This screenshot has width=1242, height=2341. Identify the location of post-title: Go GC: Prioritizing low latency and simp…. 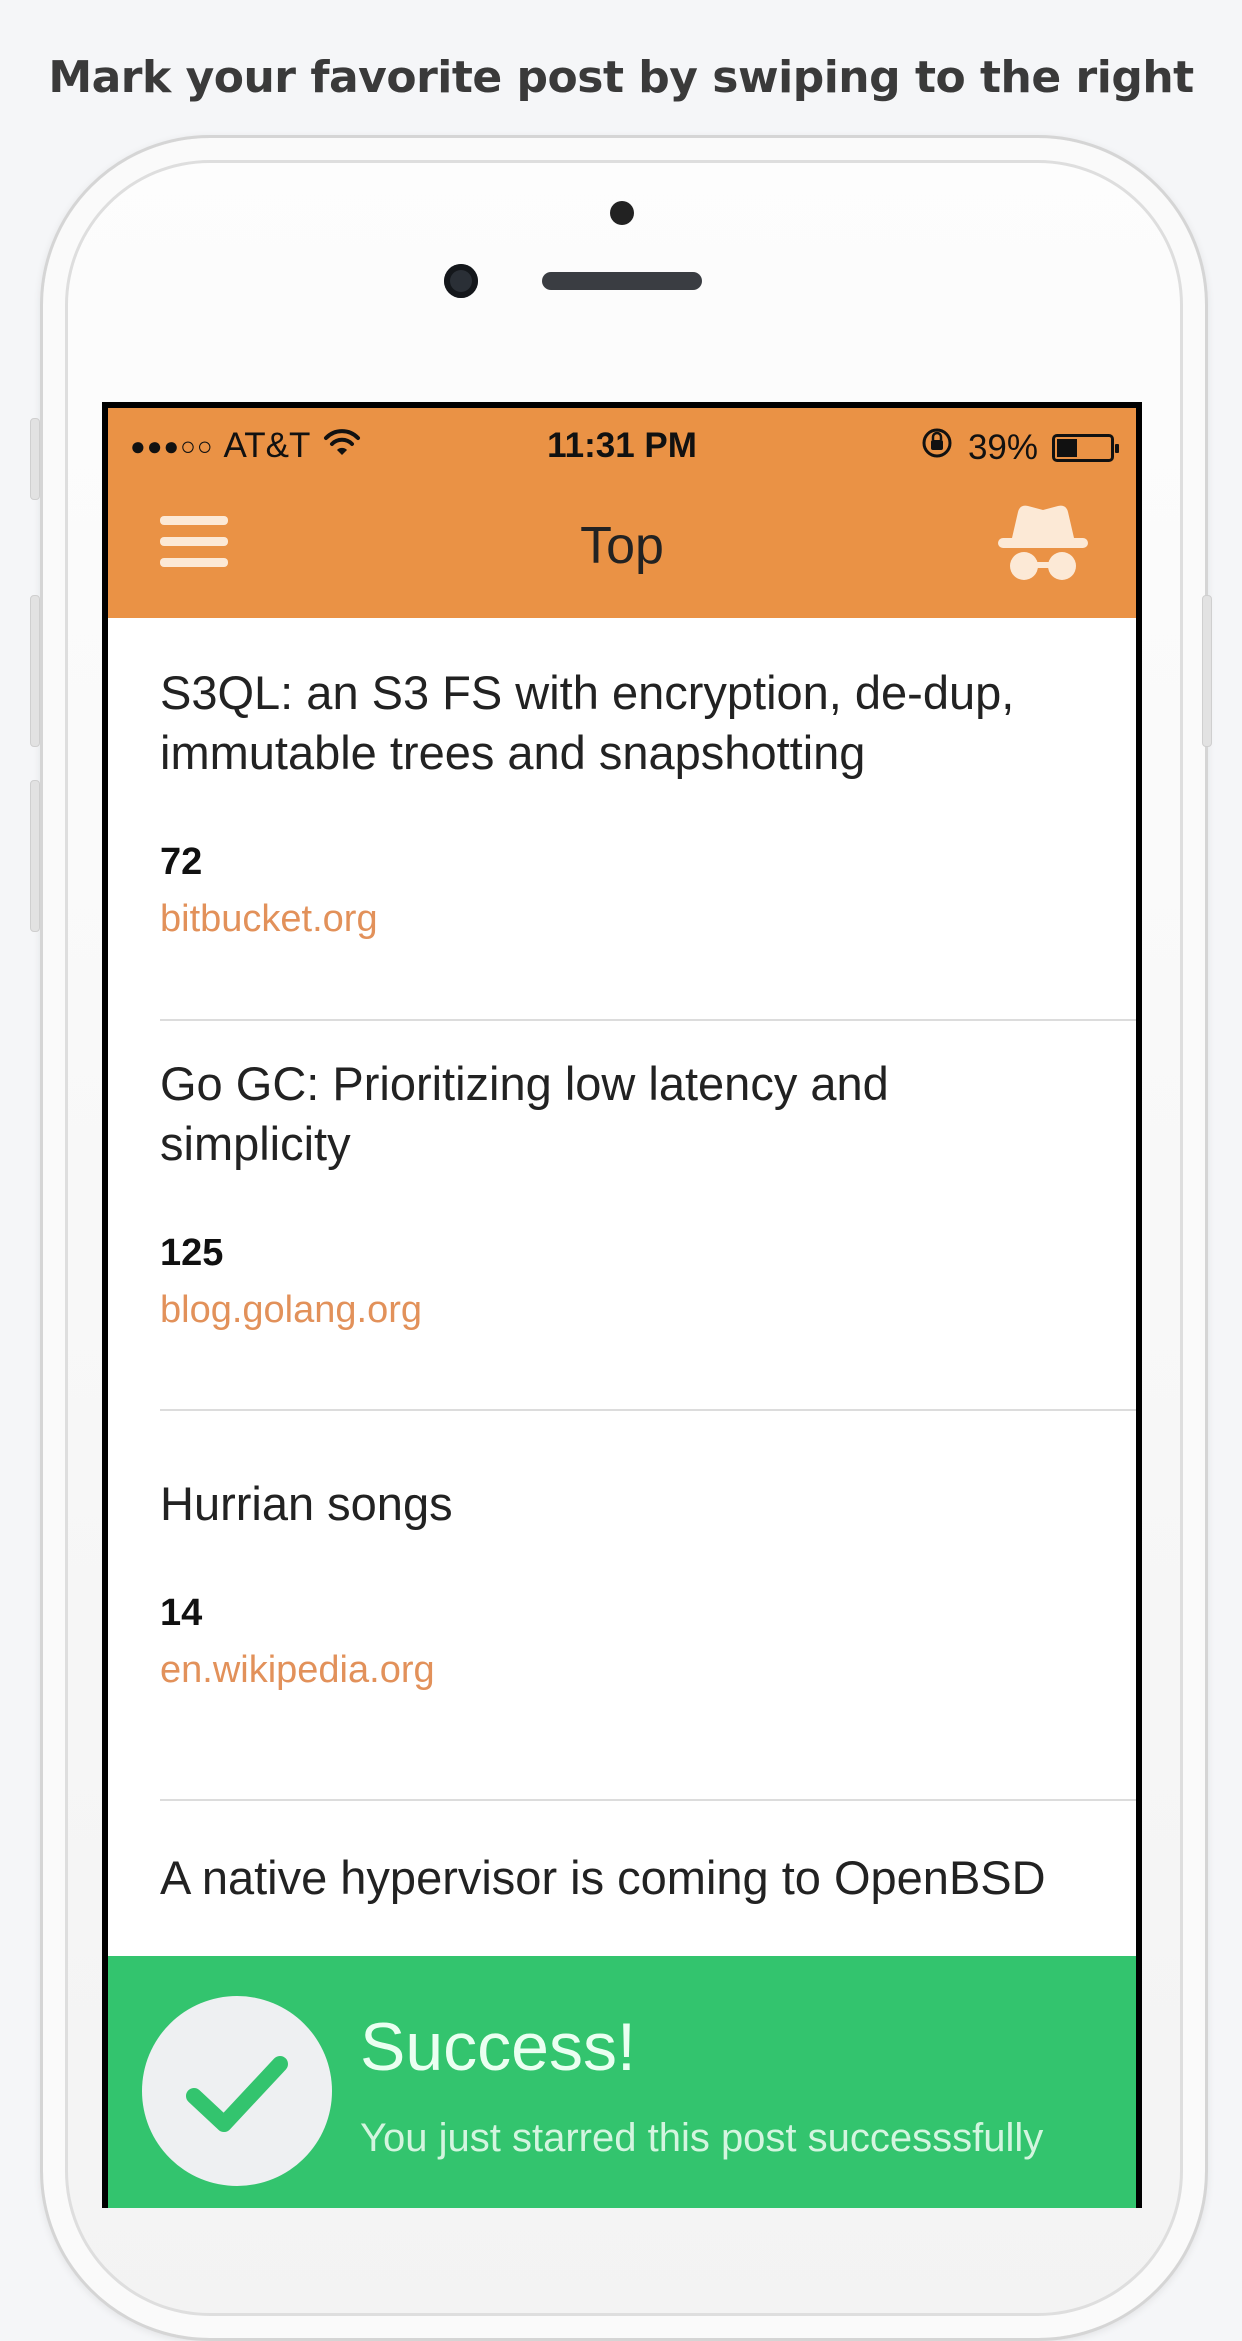
(524, 1113).